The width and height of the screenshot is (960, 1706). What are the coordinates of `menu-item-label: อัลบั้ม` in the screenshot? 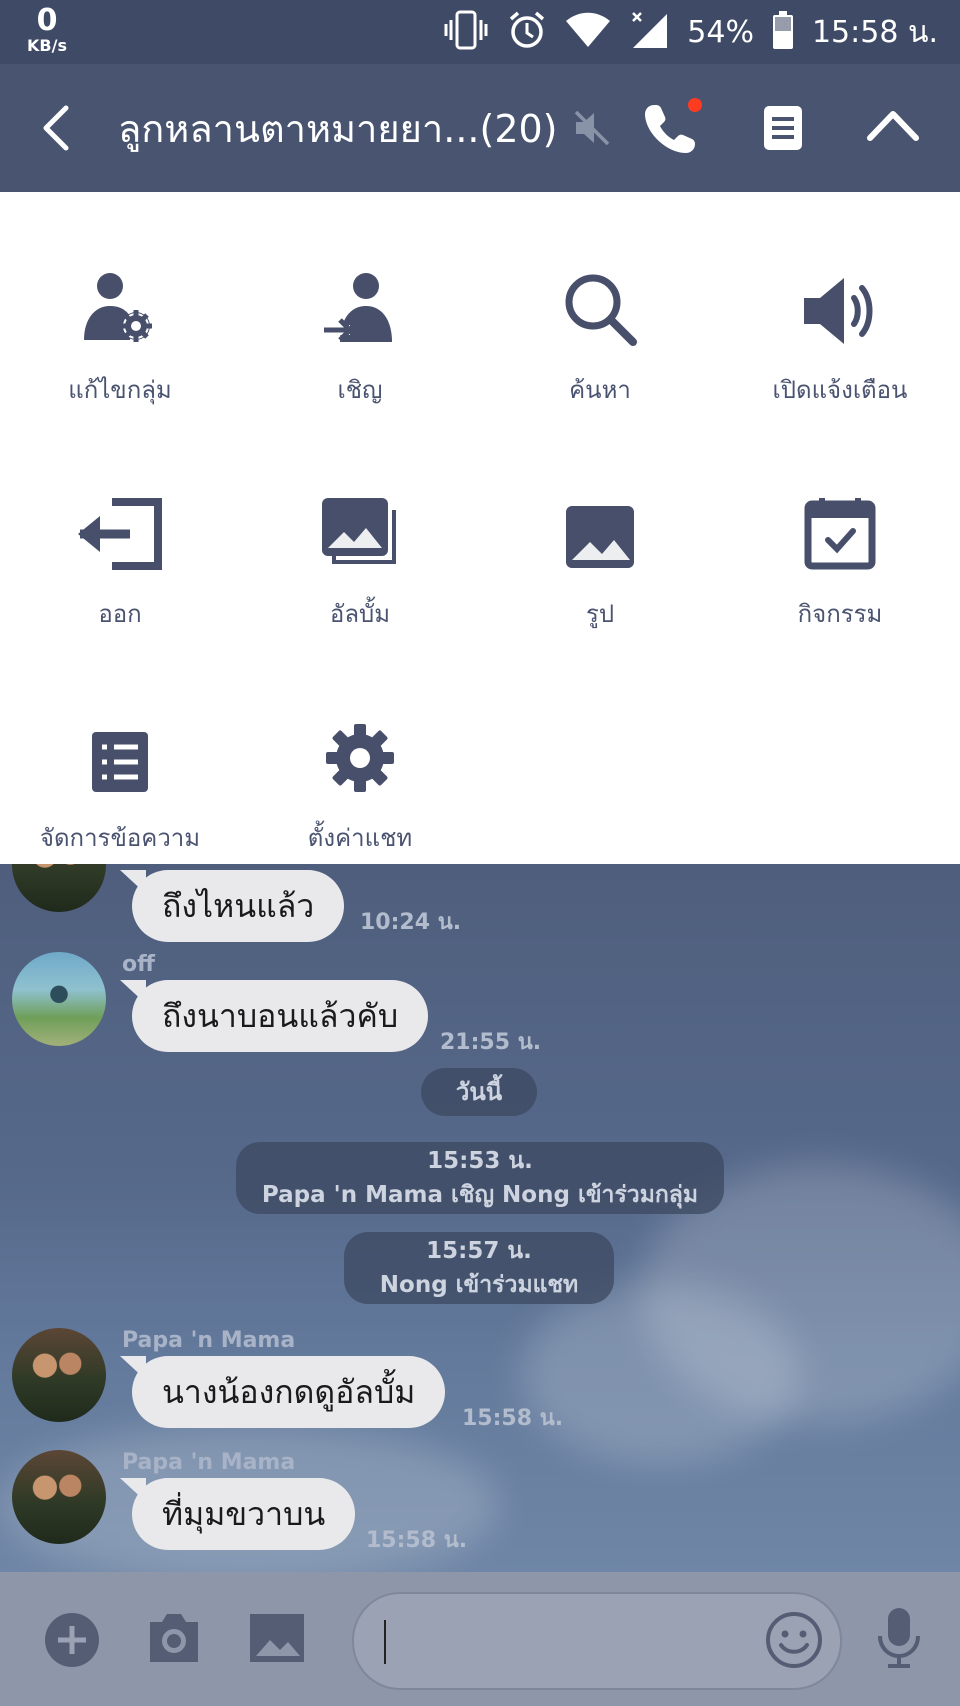 It's located at (360, 614).